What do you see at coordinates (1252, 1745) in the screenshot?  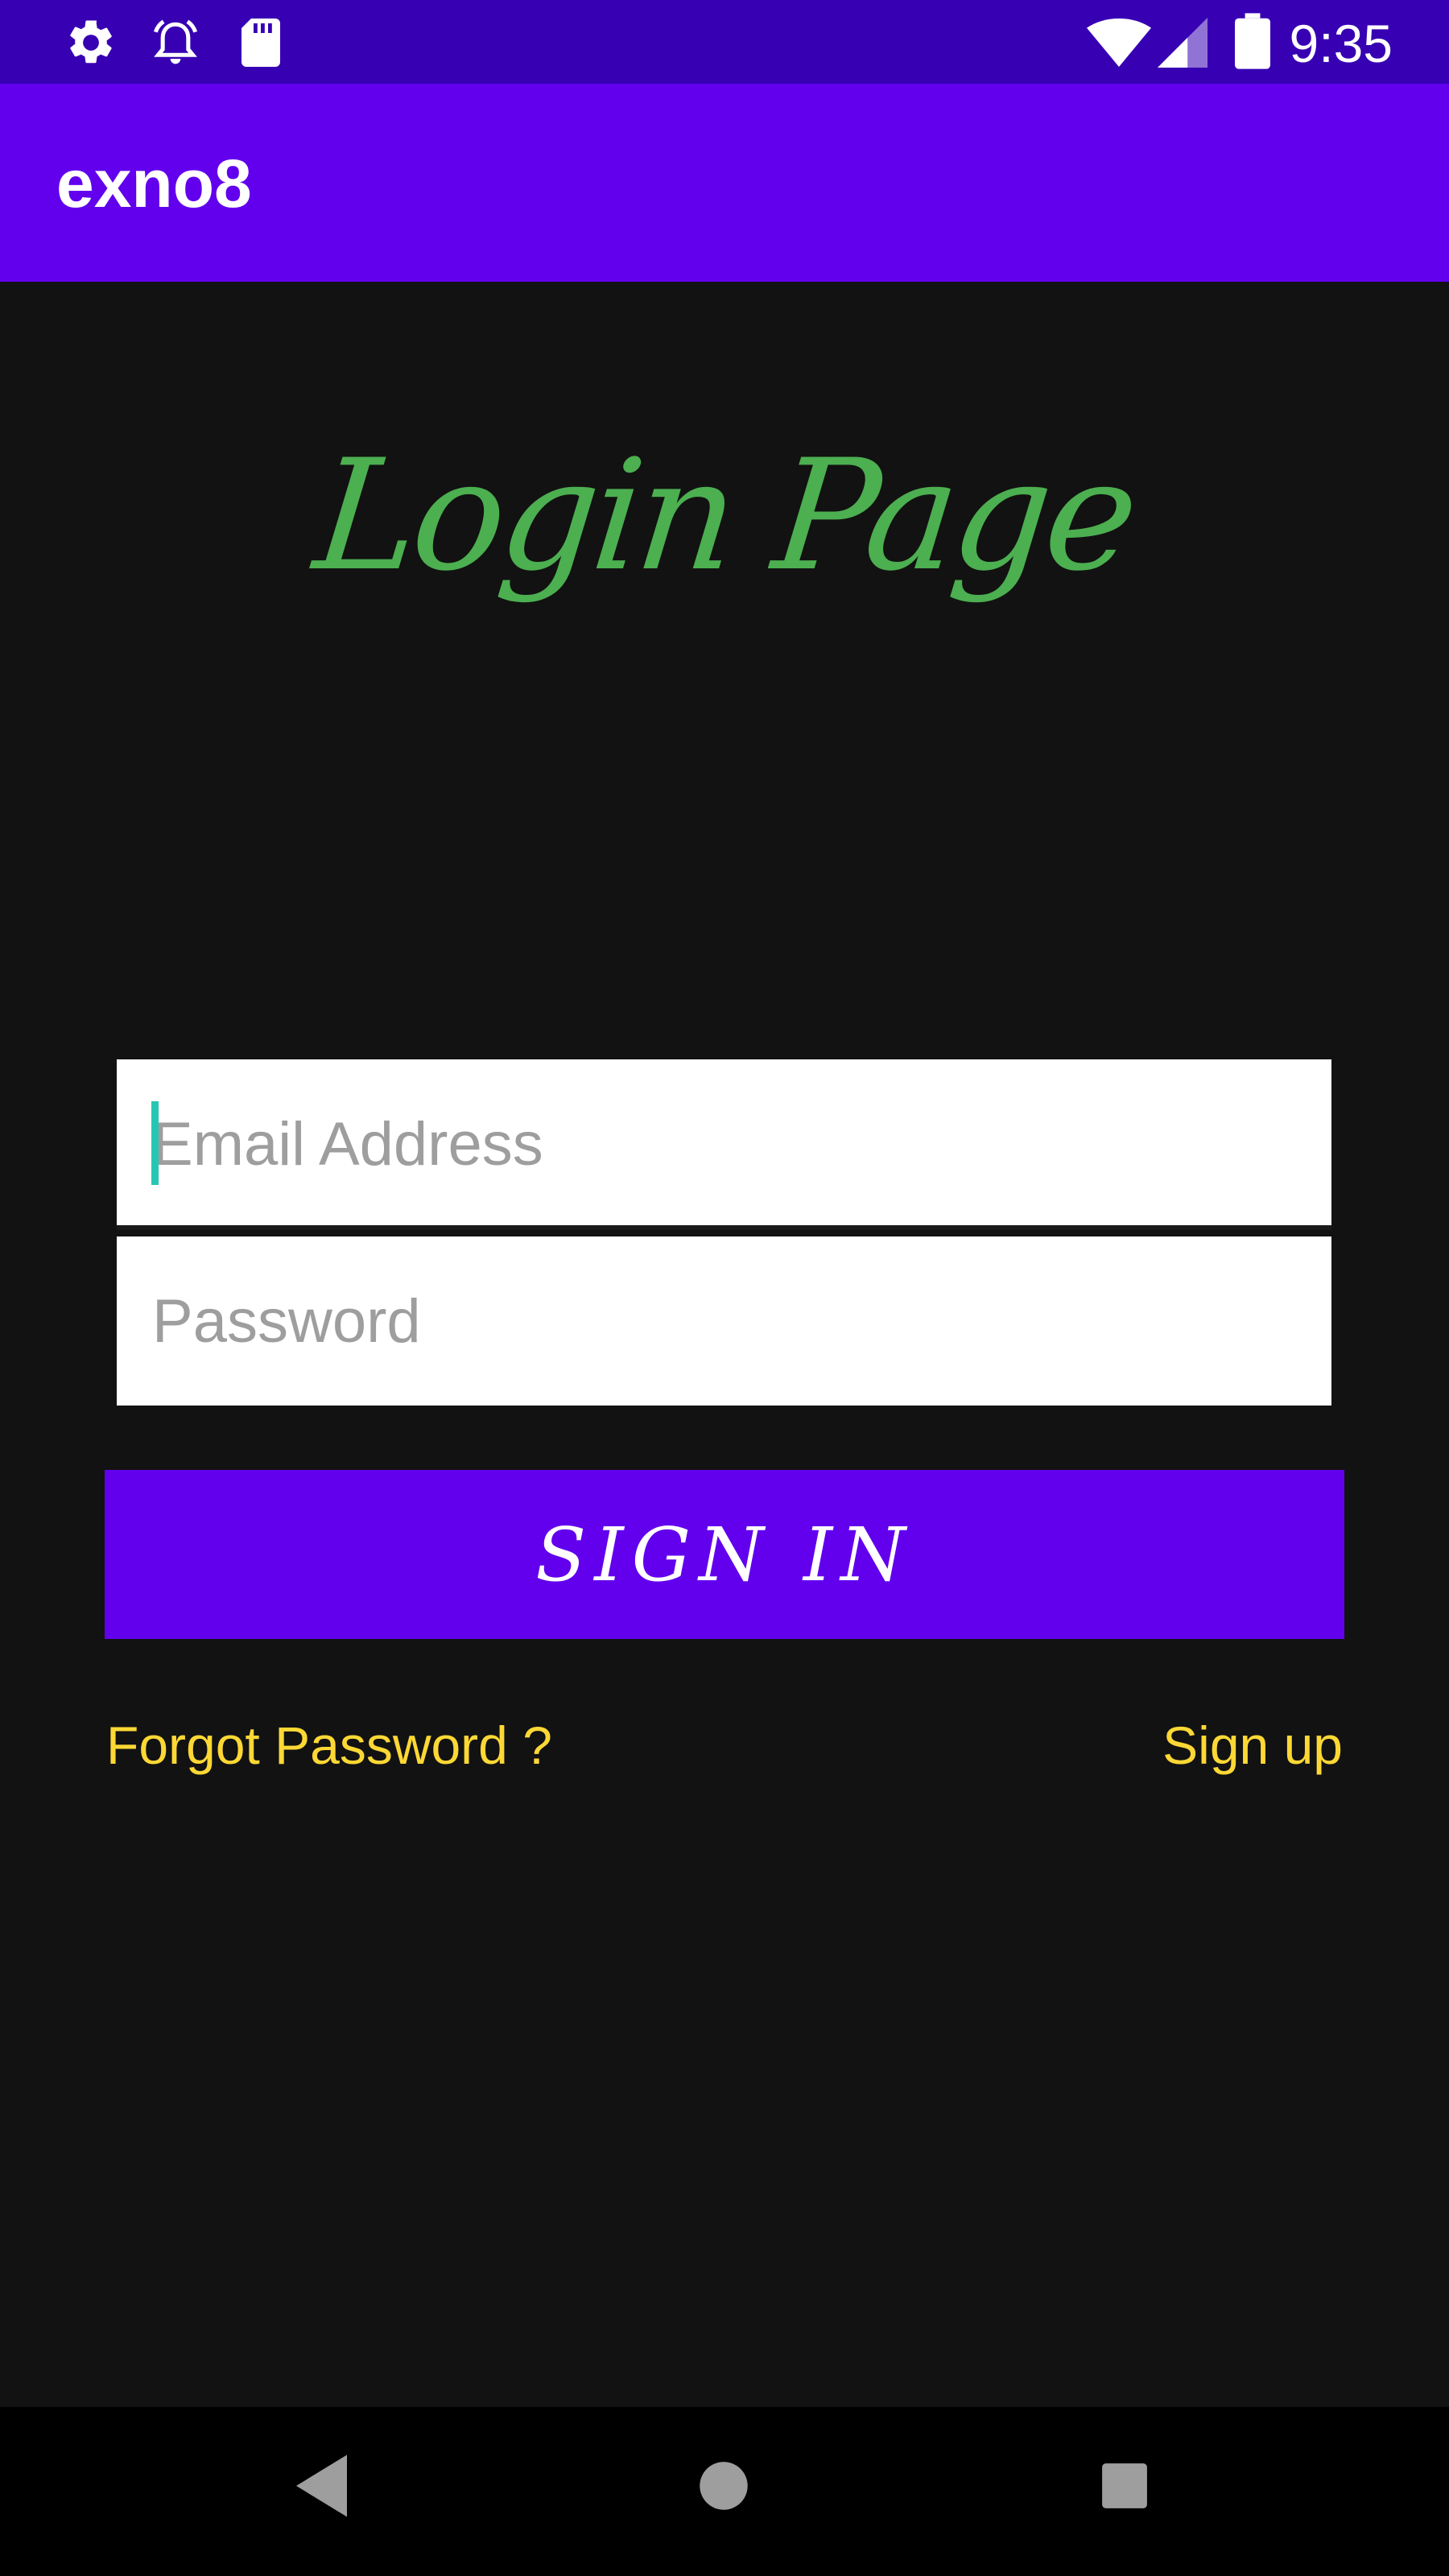 I see `sign-up-link: Sign up` at bounding box center [1252, 1745].